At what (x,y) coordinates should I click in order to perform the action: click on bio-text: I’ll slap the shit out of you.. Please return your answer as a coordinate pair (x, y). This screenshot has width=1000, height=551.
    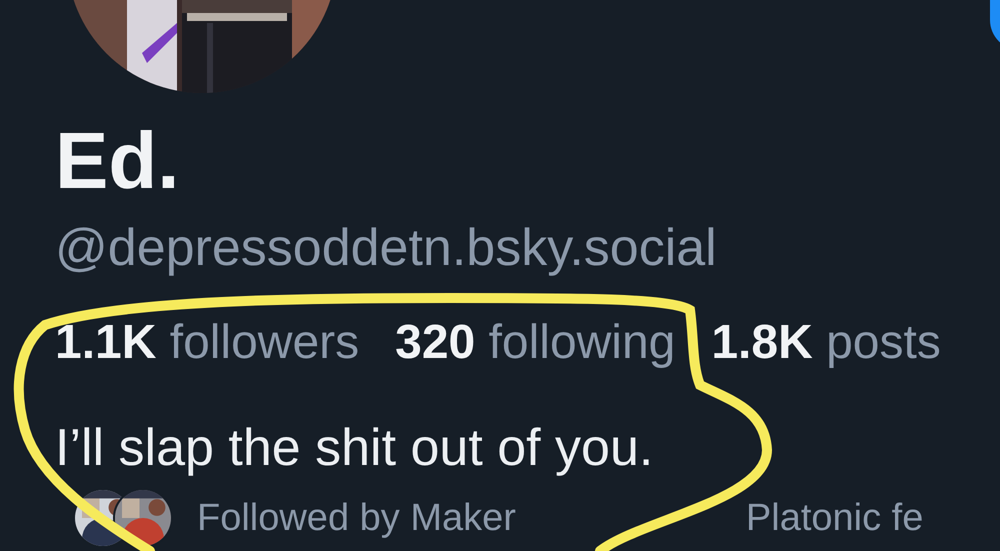
    Looking at the image, I should click on (354, 448).